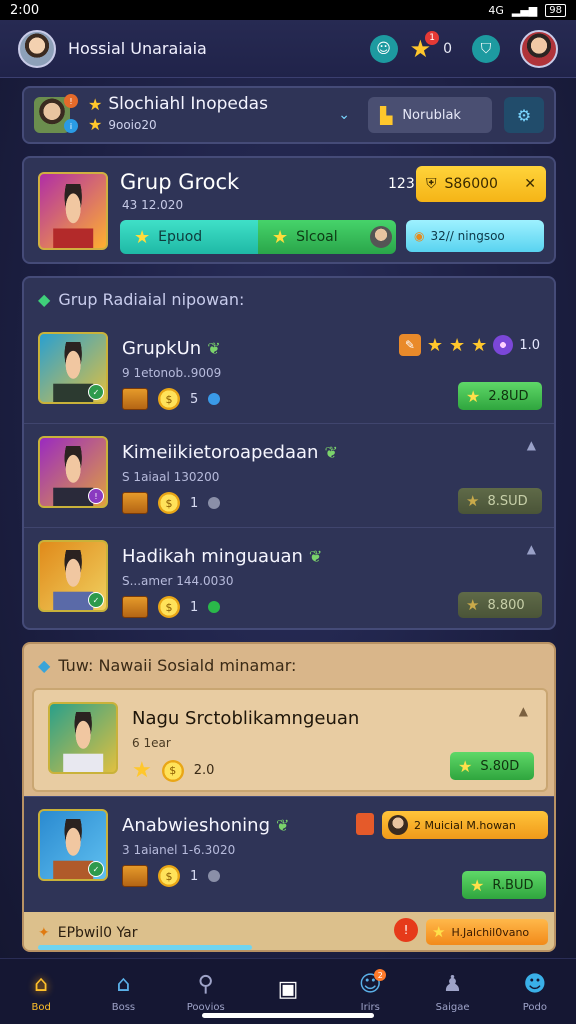 Image resolution: width=576 pixels, height=1024 pixels. Describe the element at coordinates (401, 184) in the screenshot. I see `group-number: 123` at that location.